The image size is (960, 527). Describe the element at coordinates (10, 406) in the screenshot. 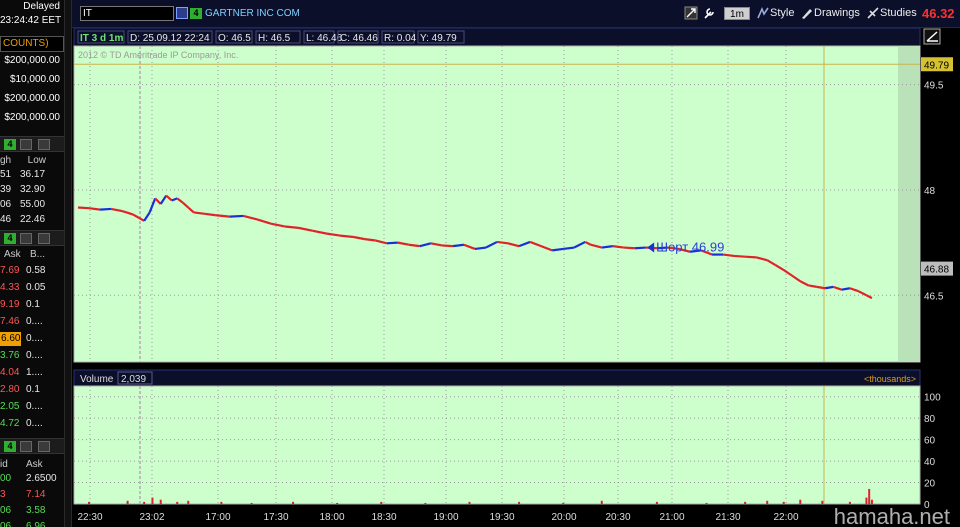

I see `cell: 2.05` at that location.